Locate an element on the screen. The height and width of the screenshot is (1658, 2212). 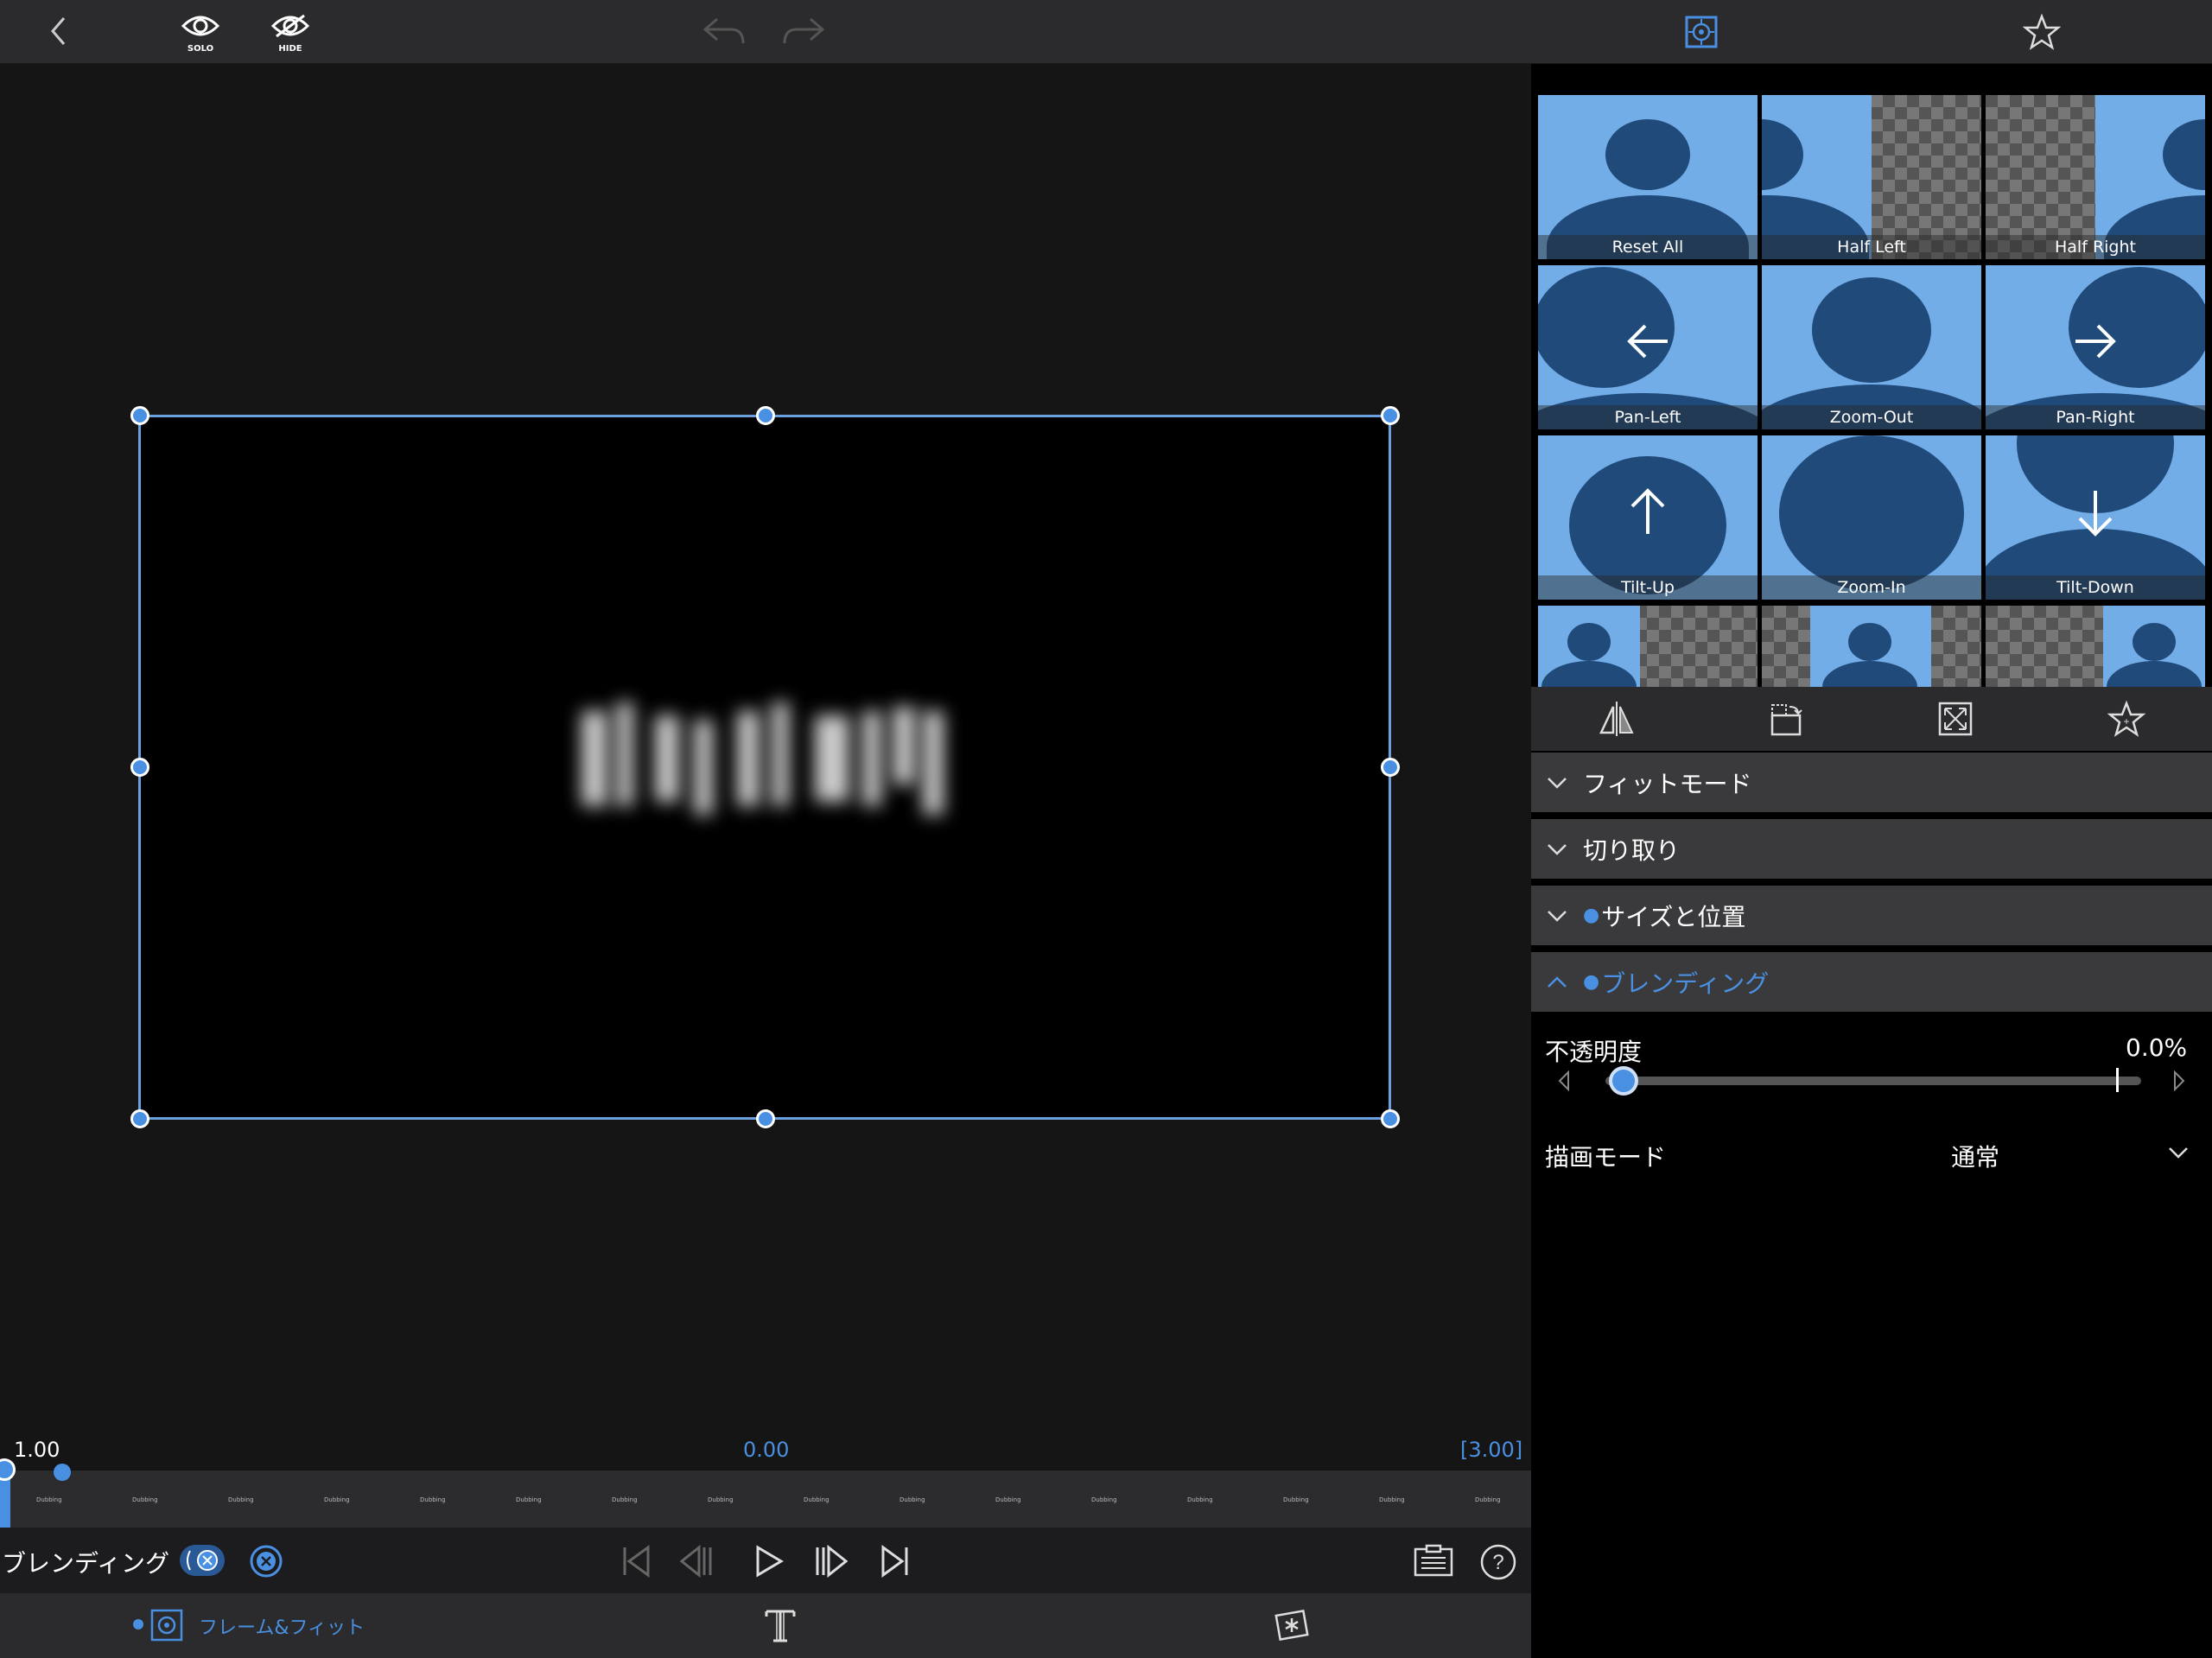
flip-icon is located at coordinates (1617, 719).